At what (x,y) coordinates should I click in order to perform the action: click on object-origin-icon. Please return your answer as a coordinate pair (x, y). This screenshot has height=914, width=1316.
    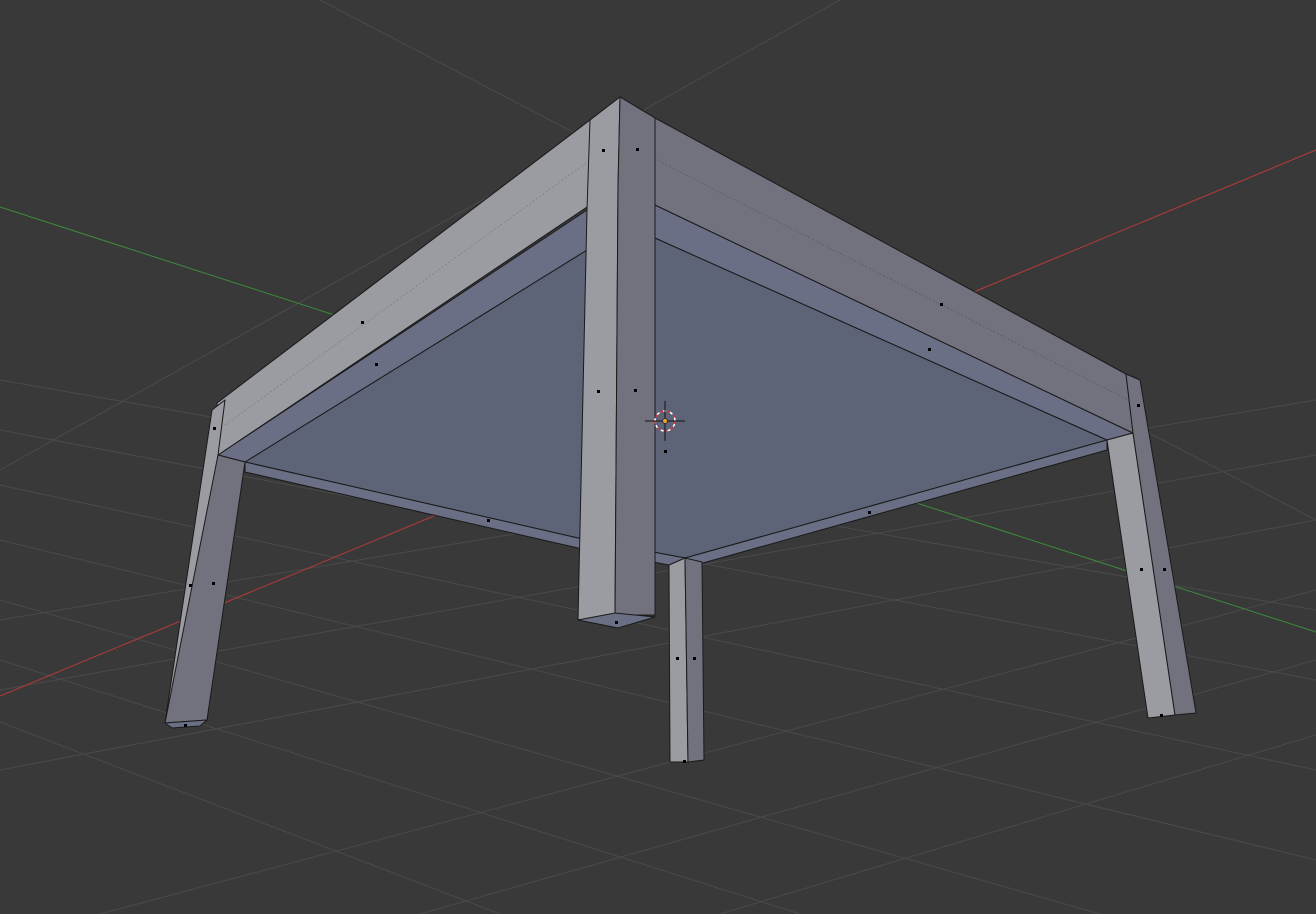
    Looking at the image, I should click on (665, 421).